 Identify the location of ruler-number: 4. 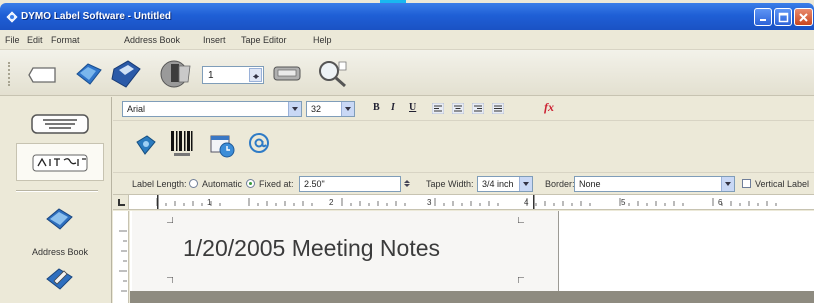
(526, 202).